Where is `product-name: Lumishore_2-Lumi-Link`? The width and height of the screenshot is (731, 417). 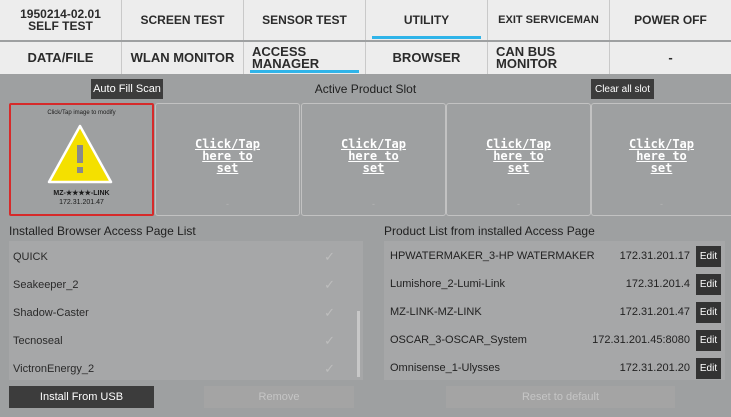 product-name: Lumishore_2-Lumi-Link is located at coordinates (447, 284).